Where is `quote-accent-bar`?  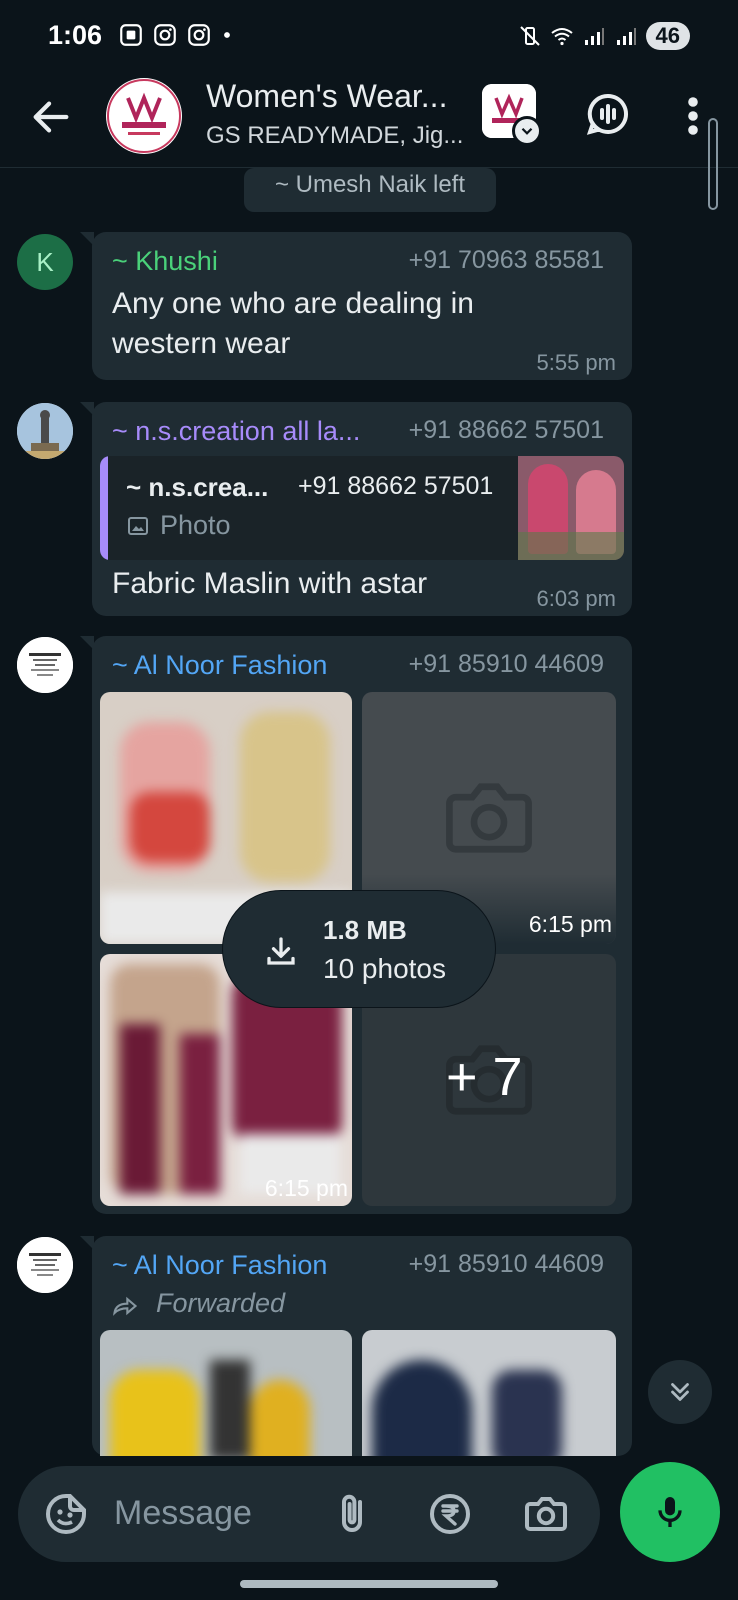
quote-accent-bar is located at coordinates (104, 508).